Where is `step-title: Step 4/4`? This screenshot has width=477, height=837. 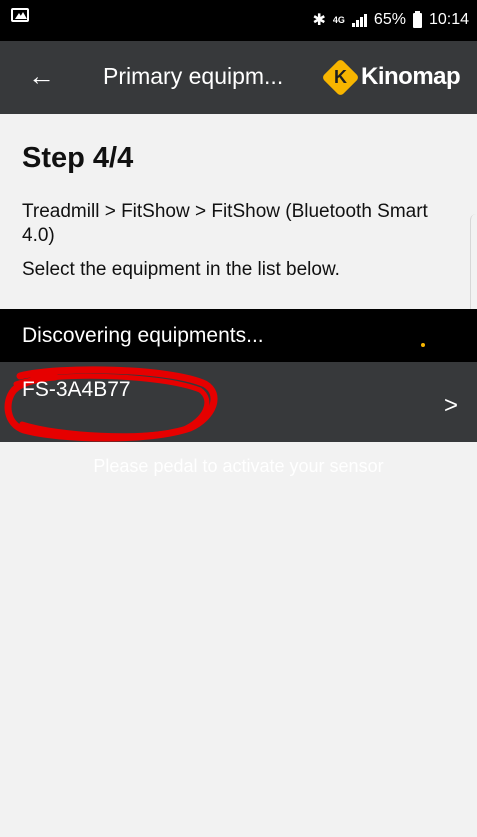
step-title: Step 4/4 is located at coordinates (78, 158).